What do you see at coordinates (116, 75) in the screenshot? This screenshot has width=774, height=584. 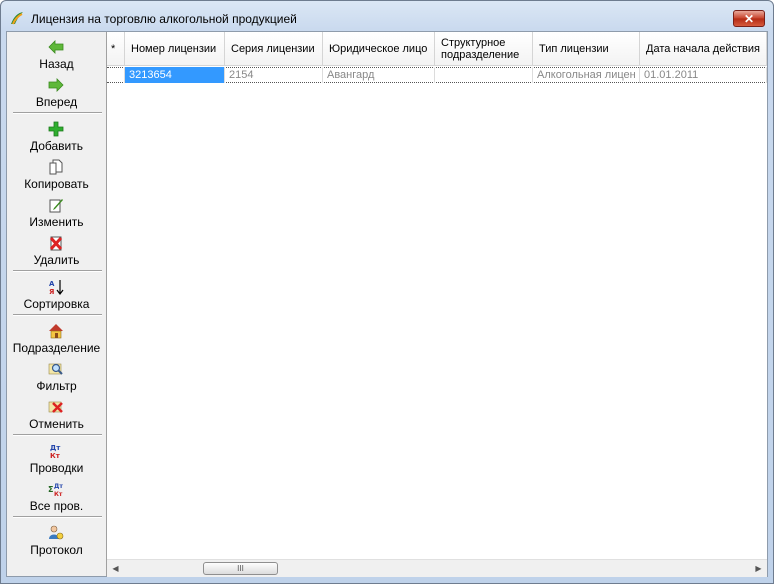 I see `row-marker-cell` at bounding box center [116, 75].